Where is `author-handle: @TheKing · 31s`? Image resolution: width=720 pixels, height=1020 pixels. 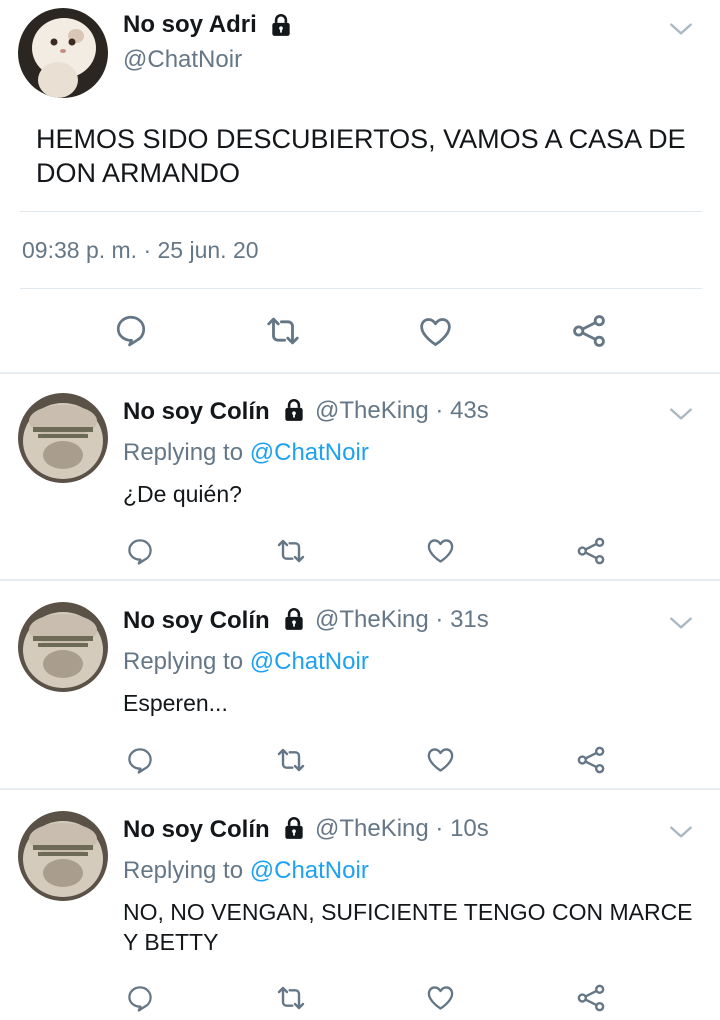 author-handle: @TheKing · 31s is located at coordinates (402, 620).